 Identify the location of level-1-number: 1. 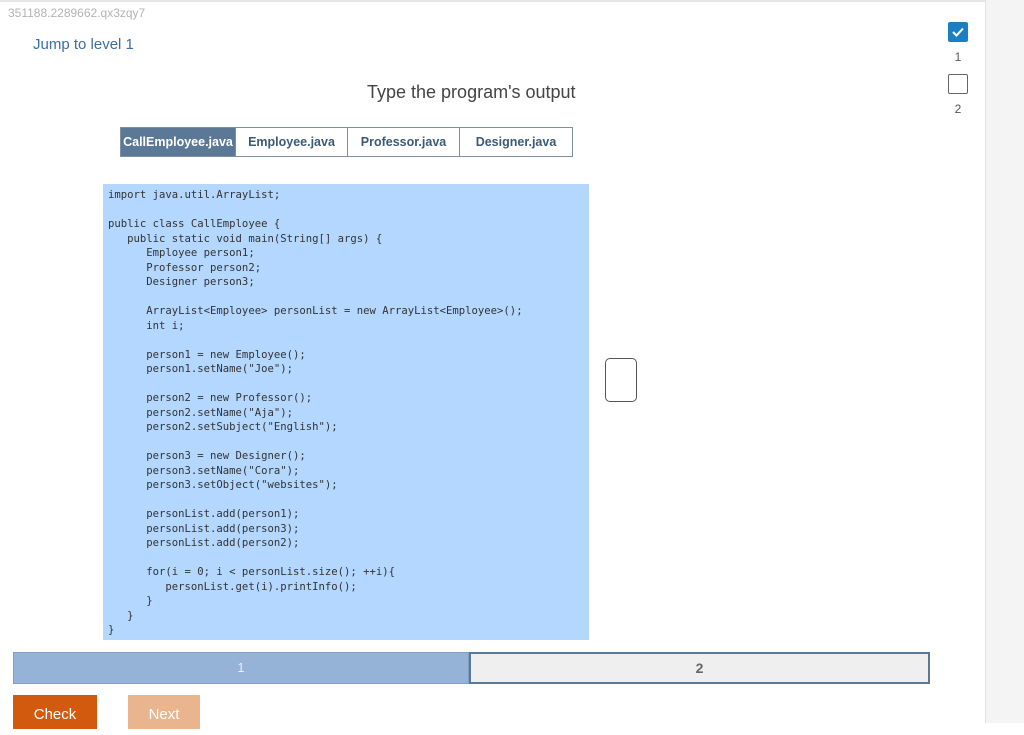
(958, 57).